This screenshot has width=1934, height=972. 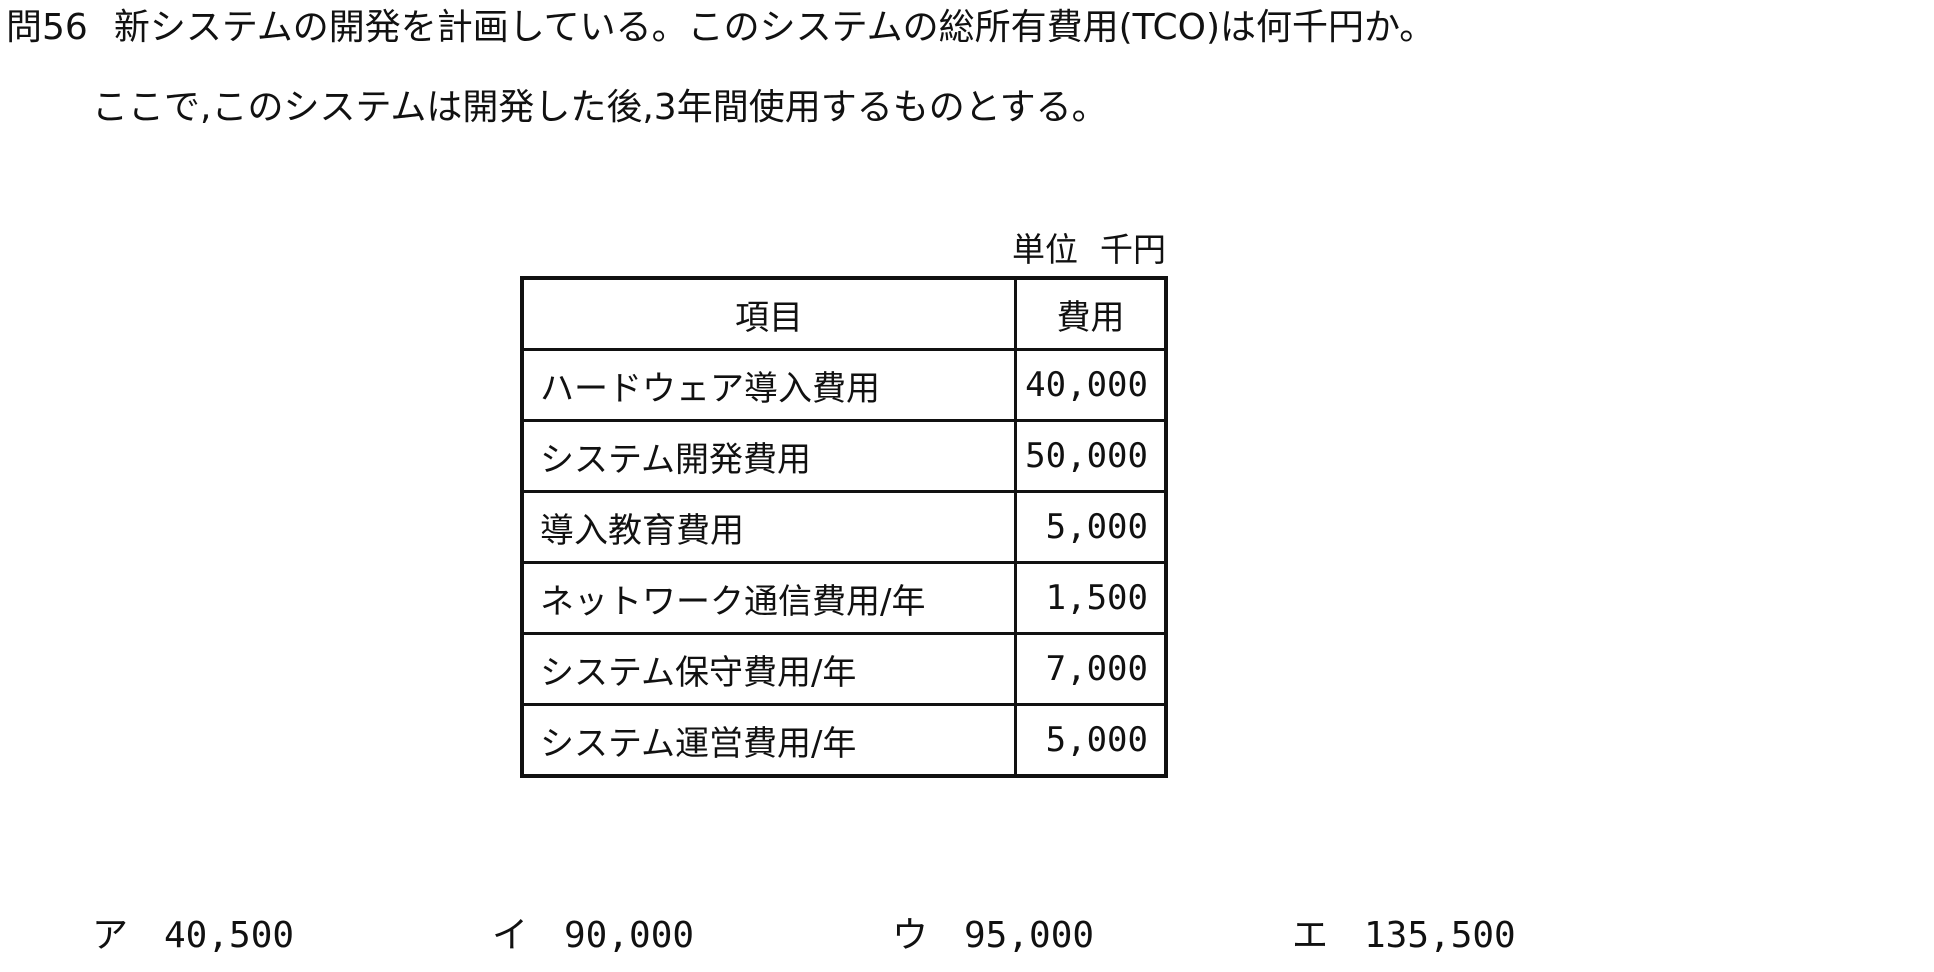 What do you see at coordinates (629, 935) in the screenshot?
I see `choice-value: 90,000` at bounding box center [629, 935].